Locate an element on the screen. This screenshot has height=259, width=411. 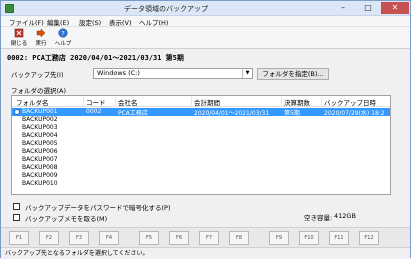
backup-target-label: バックアップ先(I) is located at coordinates (37, 75).